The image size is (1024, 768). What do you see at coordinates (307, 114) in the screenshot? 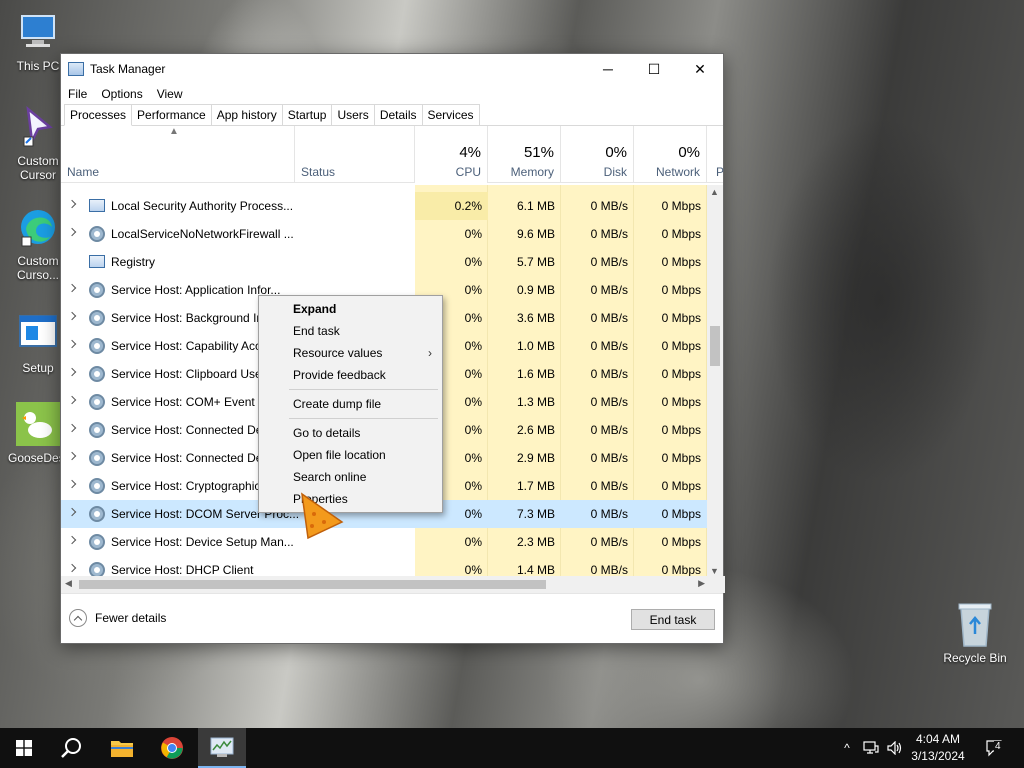
I see `tab-startup: Startup` at bounding box center [307, 114].